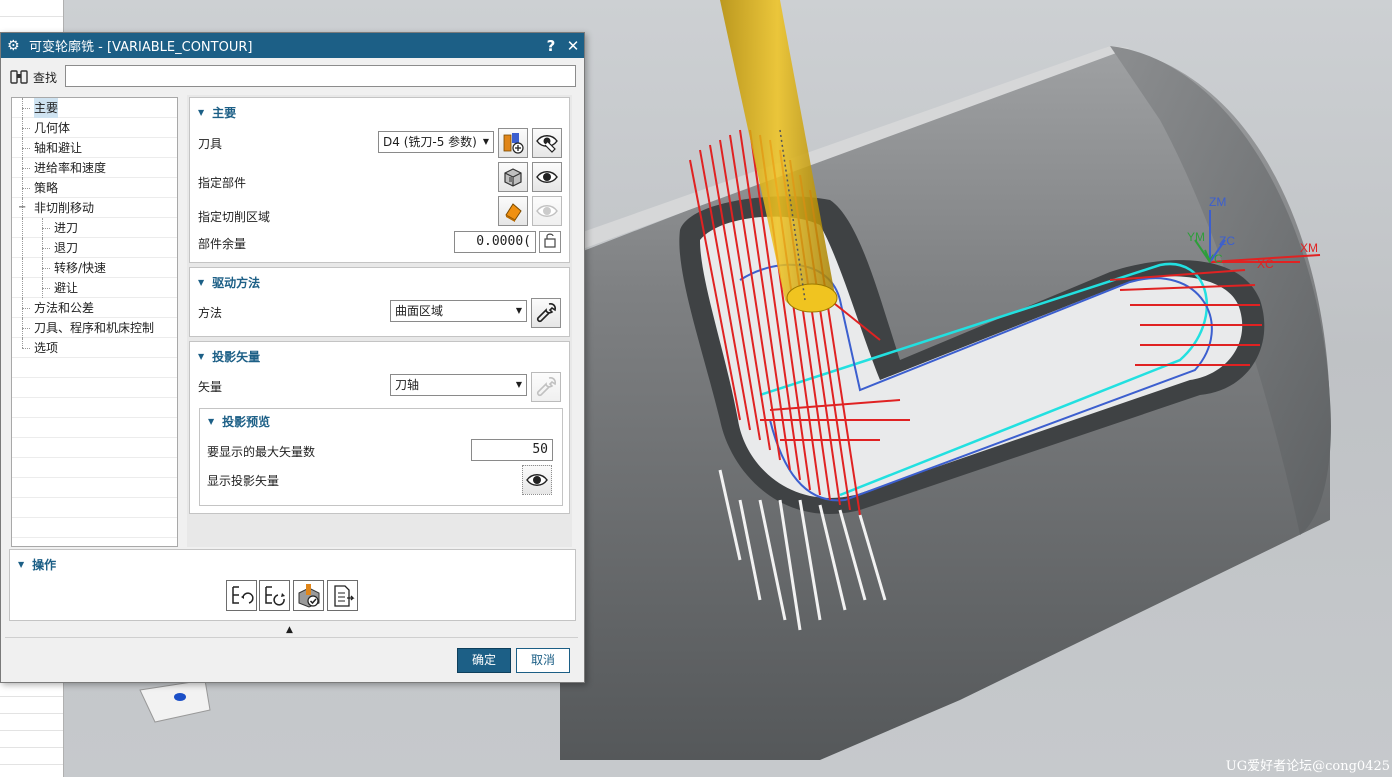  I want to click on generate-icon, so click(242, 594).